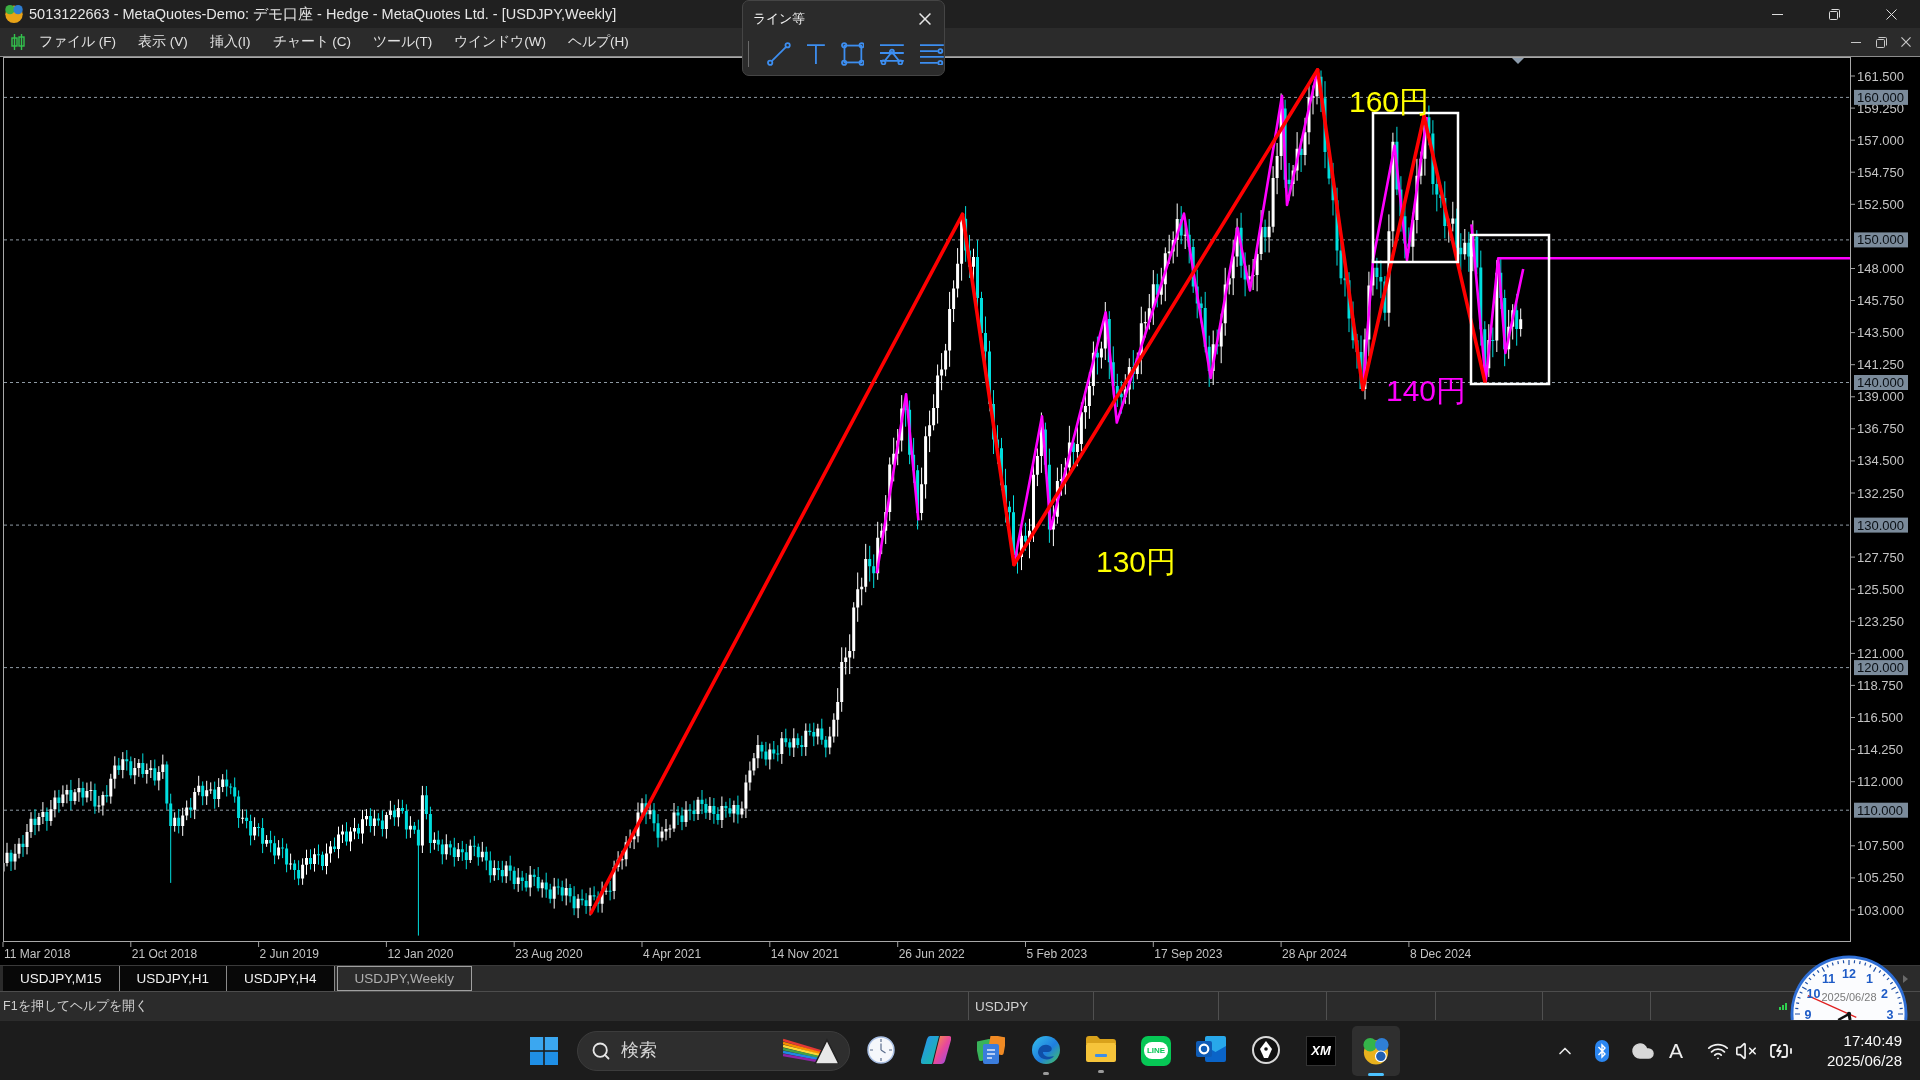  I want to click on input-mode-indicator: A, so click(1675, 1050).